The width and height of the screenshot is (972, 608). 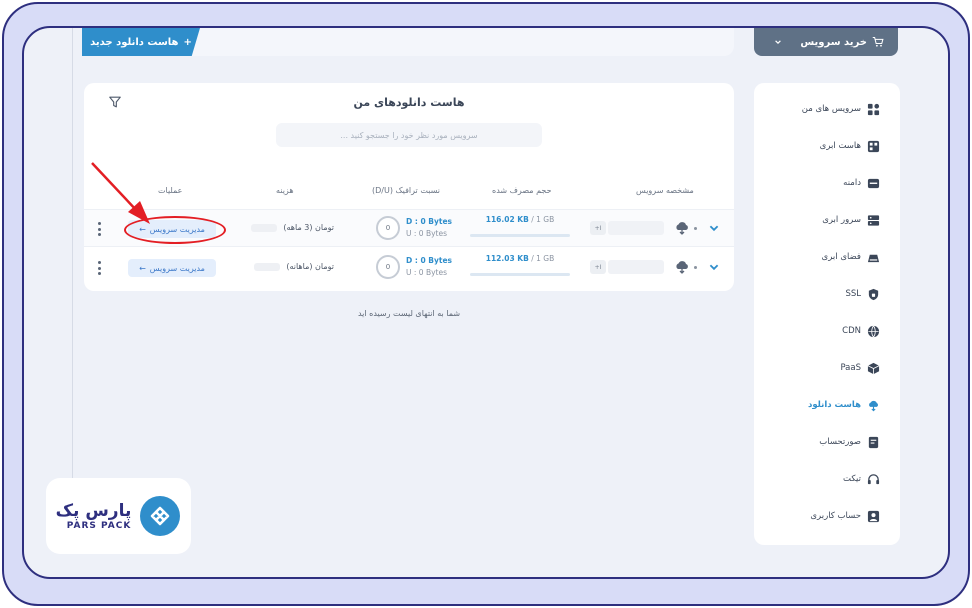 I want to click on storage-icon, so click(x=873, y=258).